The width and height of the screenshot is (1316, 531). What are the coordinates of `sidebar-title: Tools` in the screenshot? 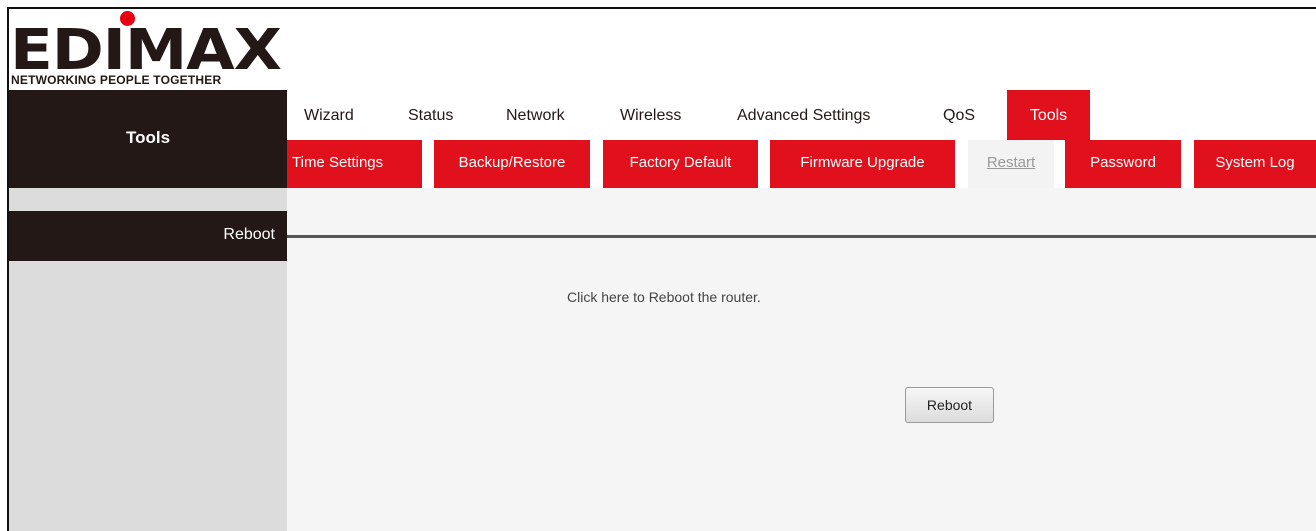 It's located at (148, 137).